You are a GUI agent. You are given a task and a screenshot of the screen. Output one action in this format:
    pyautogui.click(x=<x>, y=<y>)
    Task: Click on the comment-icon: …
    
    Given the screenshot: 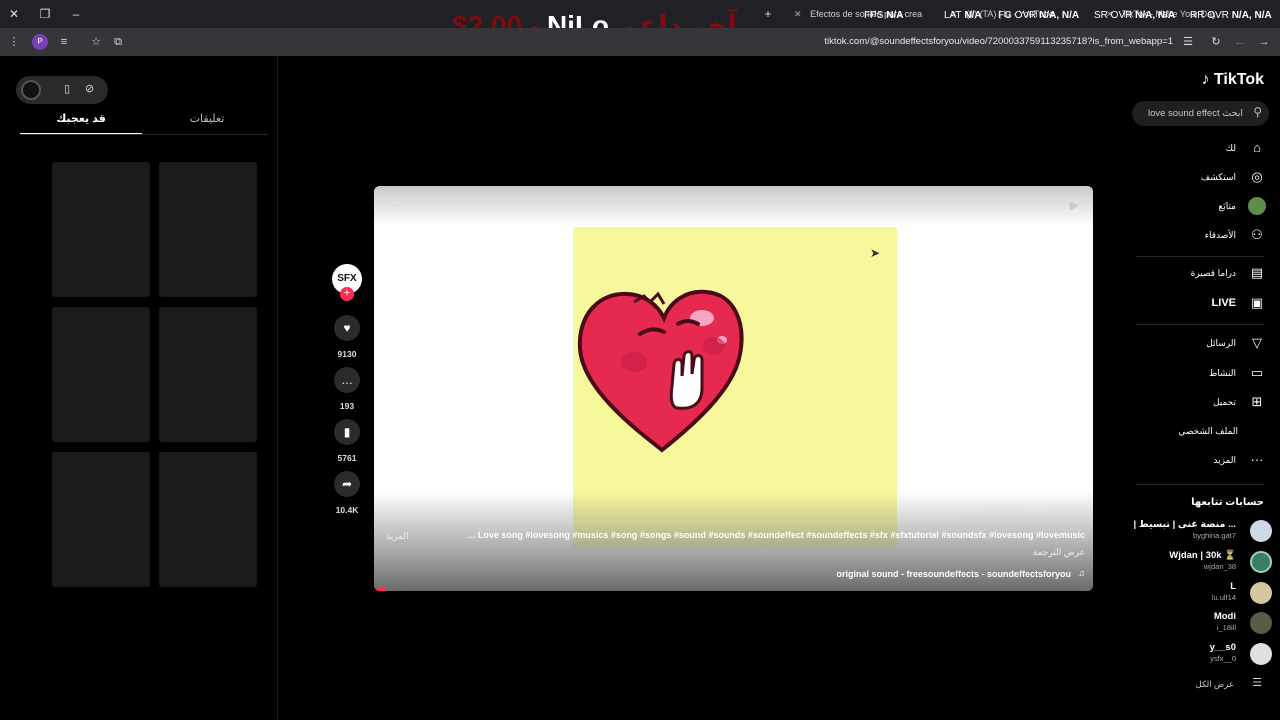 What is the action you would take?
    pyautogui.click(x=347, y=380)
    